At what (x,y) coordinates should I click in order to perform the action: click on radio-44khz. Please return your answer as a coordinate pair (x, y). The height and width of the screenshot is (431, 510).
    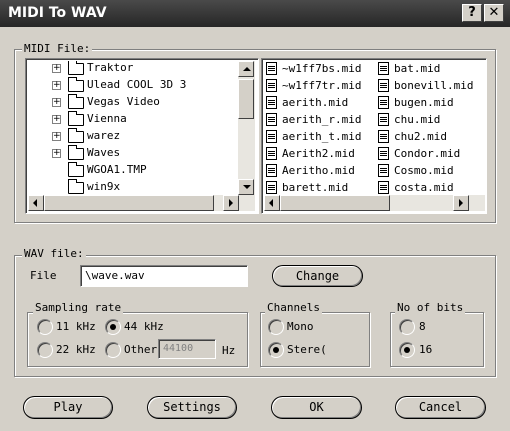
    Looking at the image, I should click on (113, 327).